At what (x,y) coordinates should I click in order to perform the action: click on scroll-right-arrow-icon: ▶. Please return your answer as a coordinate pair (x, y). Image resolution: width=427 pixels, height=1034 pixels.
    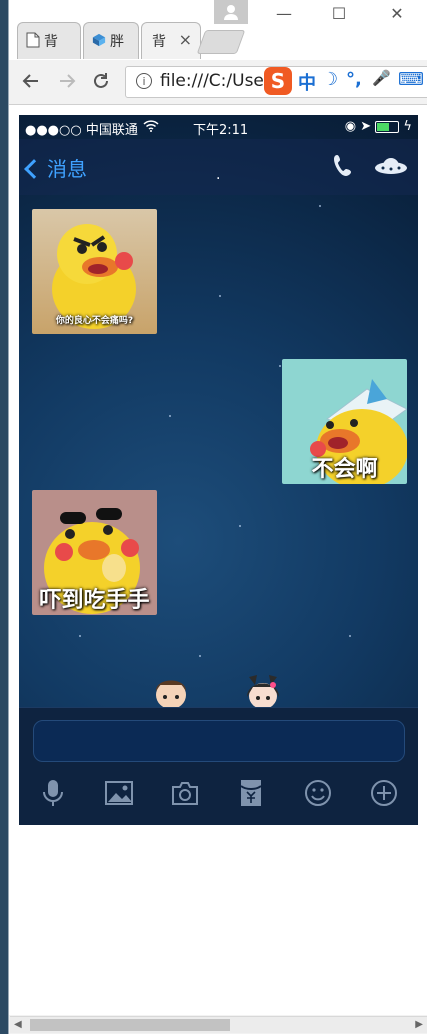
    Looking at the image, I should click on (419, 1024).